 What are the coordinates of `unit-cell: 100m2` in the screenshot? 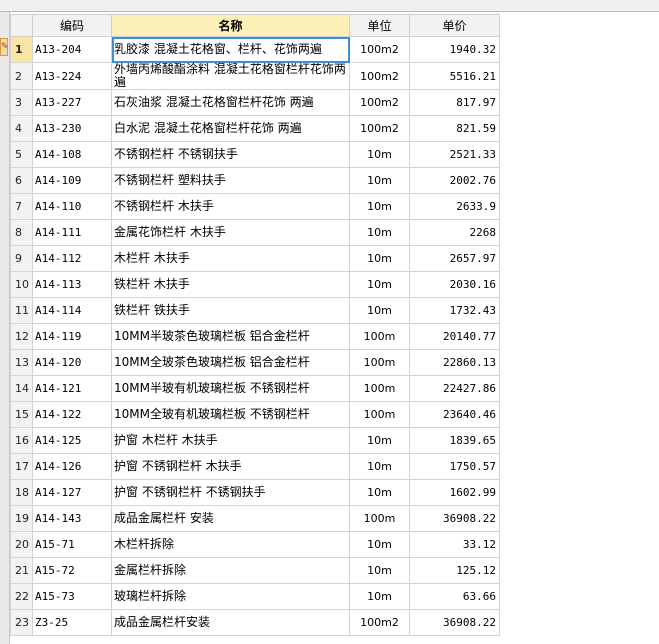 It's located at (379, 49).